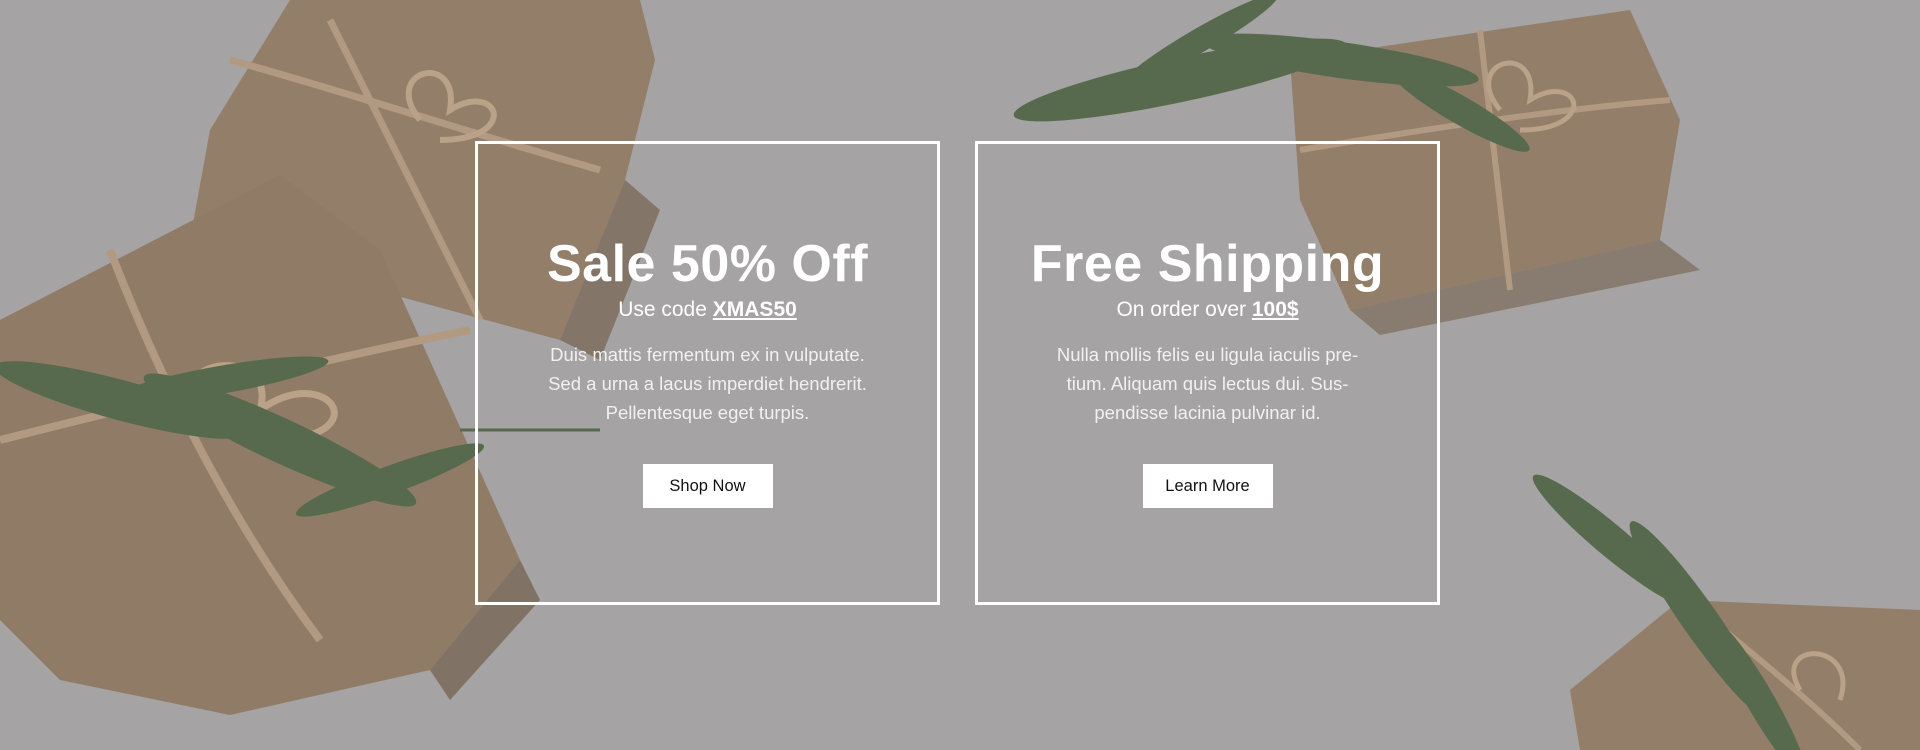  What do you see at coordinates (754, 309) in the screenshot?
I see `promo-code: XMAS50` at bounding box center [754, 309].